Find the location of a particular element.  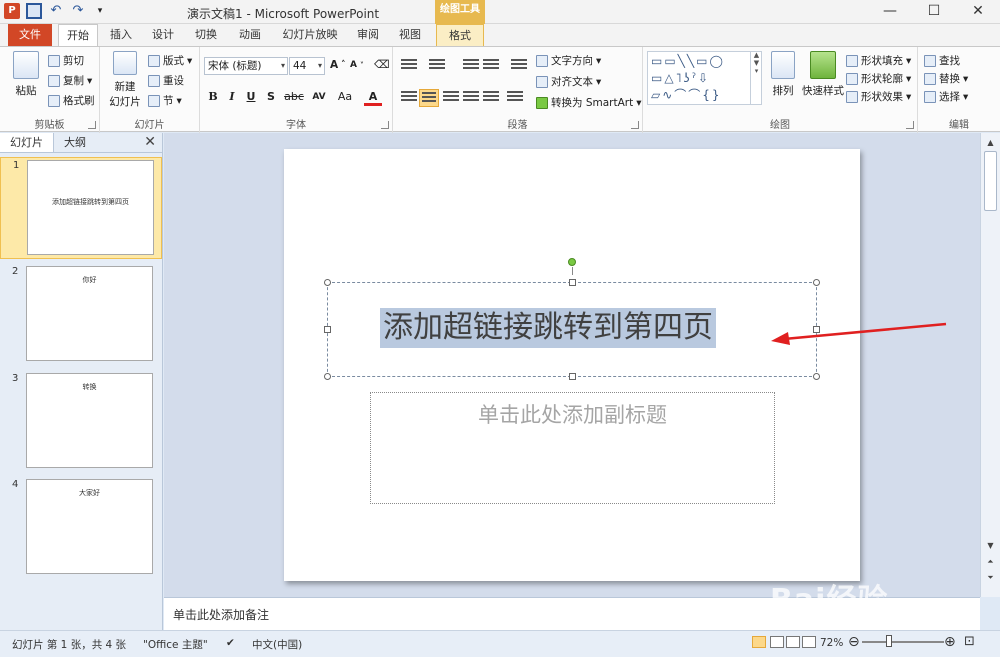

tab-review: 审阅 is located at coordinates (368, 35).